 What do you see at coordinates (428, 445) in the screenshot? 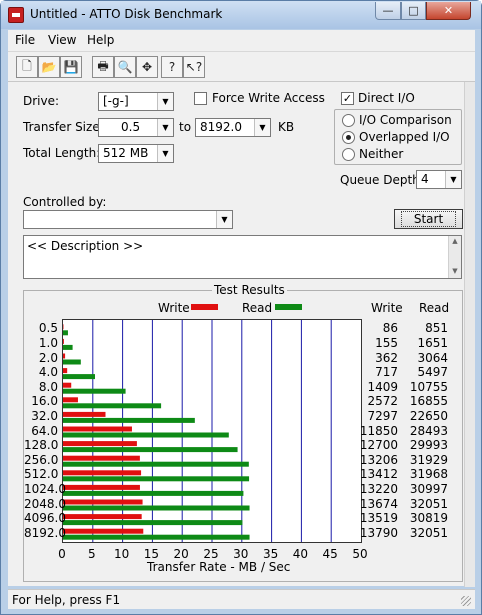
I see `read-value: 29993` at bounding box center [428, 445].